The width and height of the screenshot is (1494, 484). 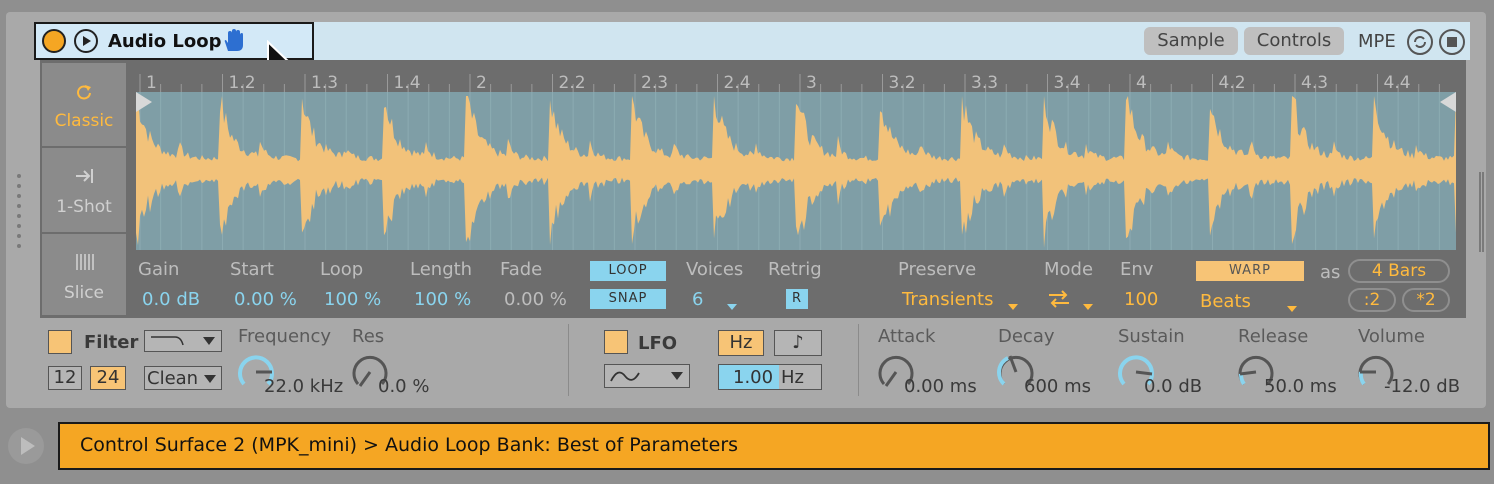 What do you see at coordinates (145, 102) in the screenshot?
I see `loop-start-marker-icon` at bounding box center [145, 102].